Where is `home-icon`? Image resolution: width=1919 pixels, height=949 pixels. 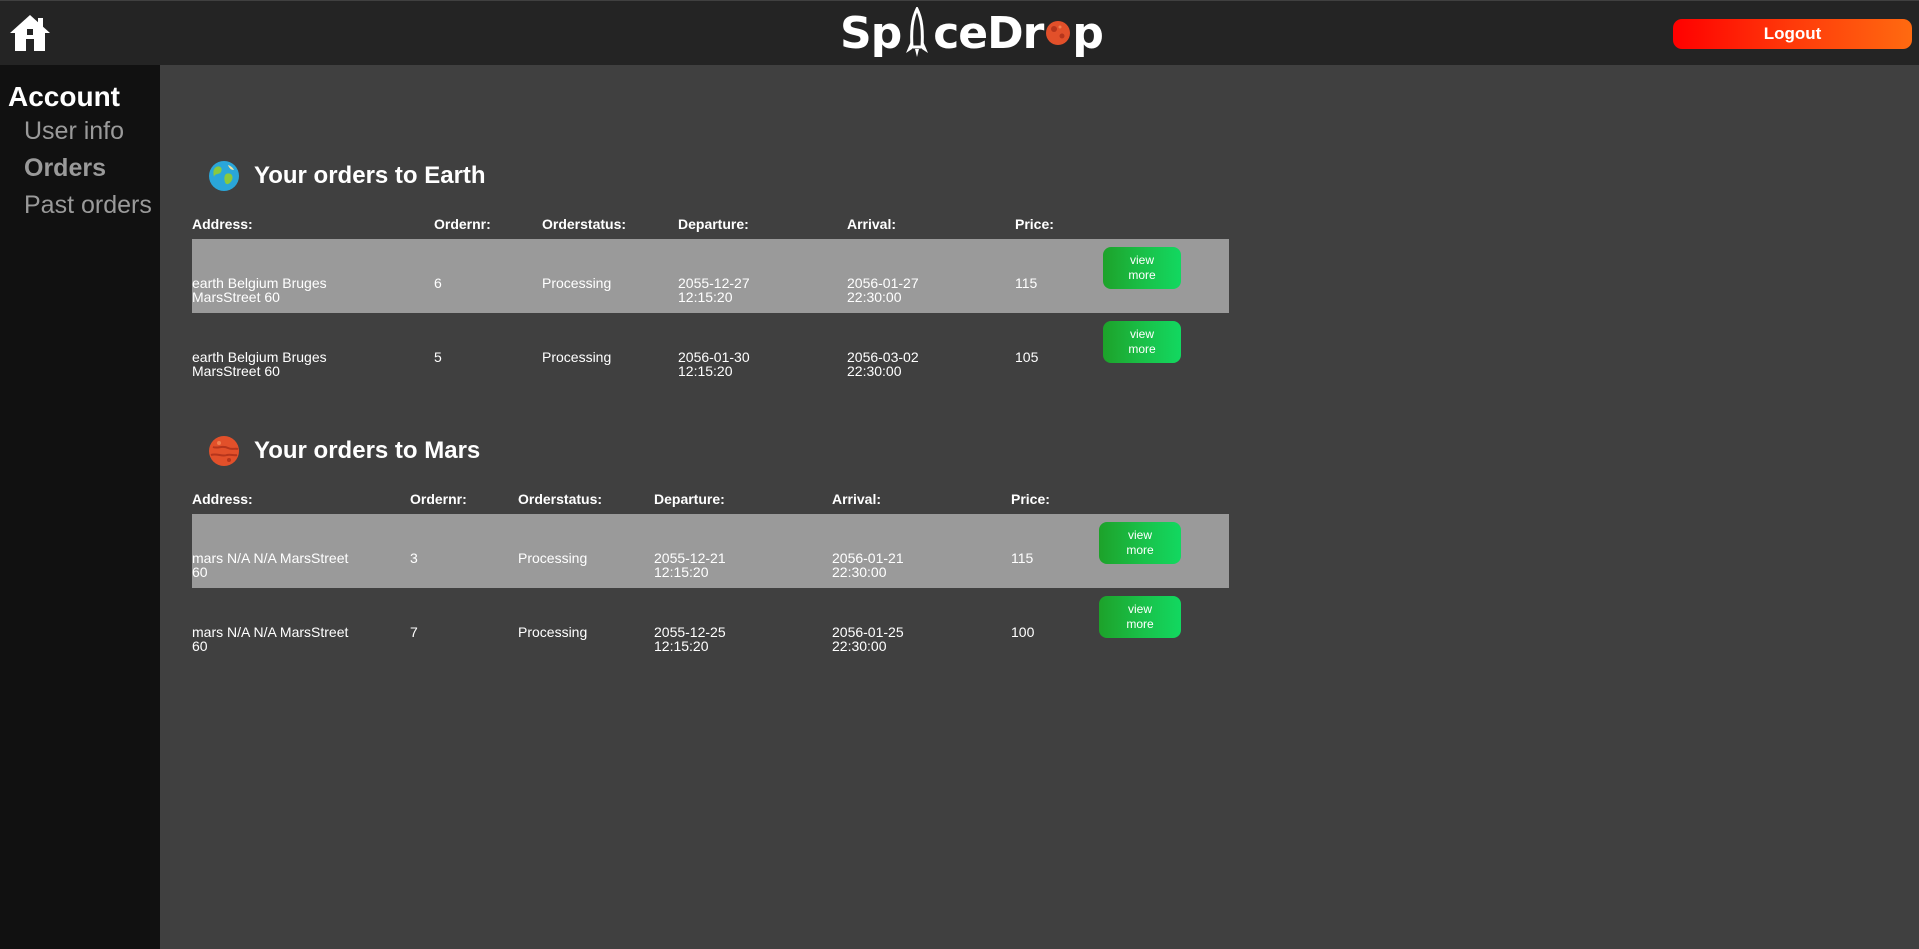
home-icon is located at coordinates (30, 33).